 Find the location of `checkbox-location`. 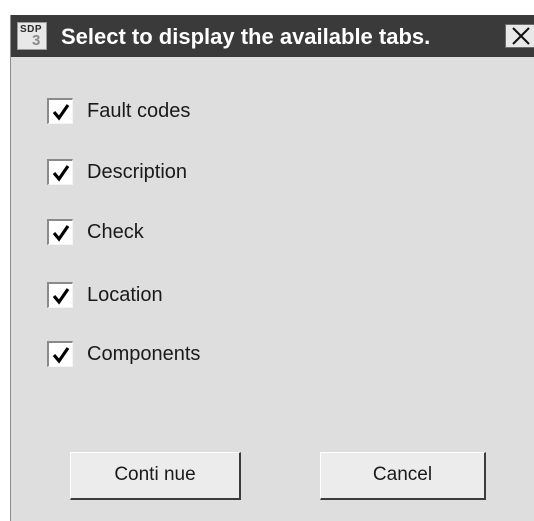

checkbox-location is located at coordinates (60, 295).